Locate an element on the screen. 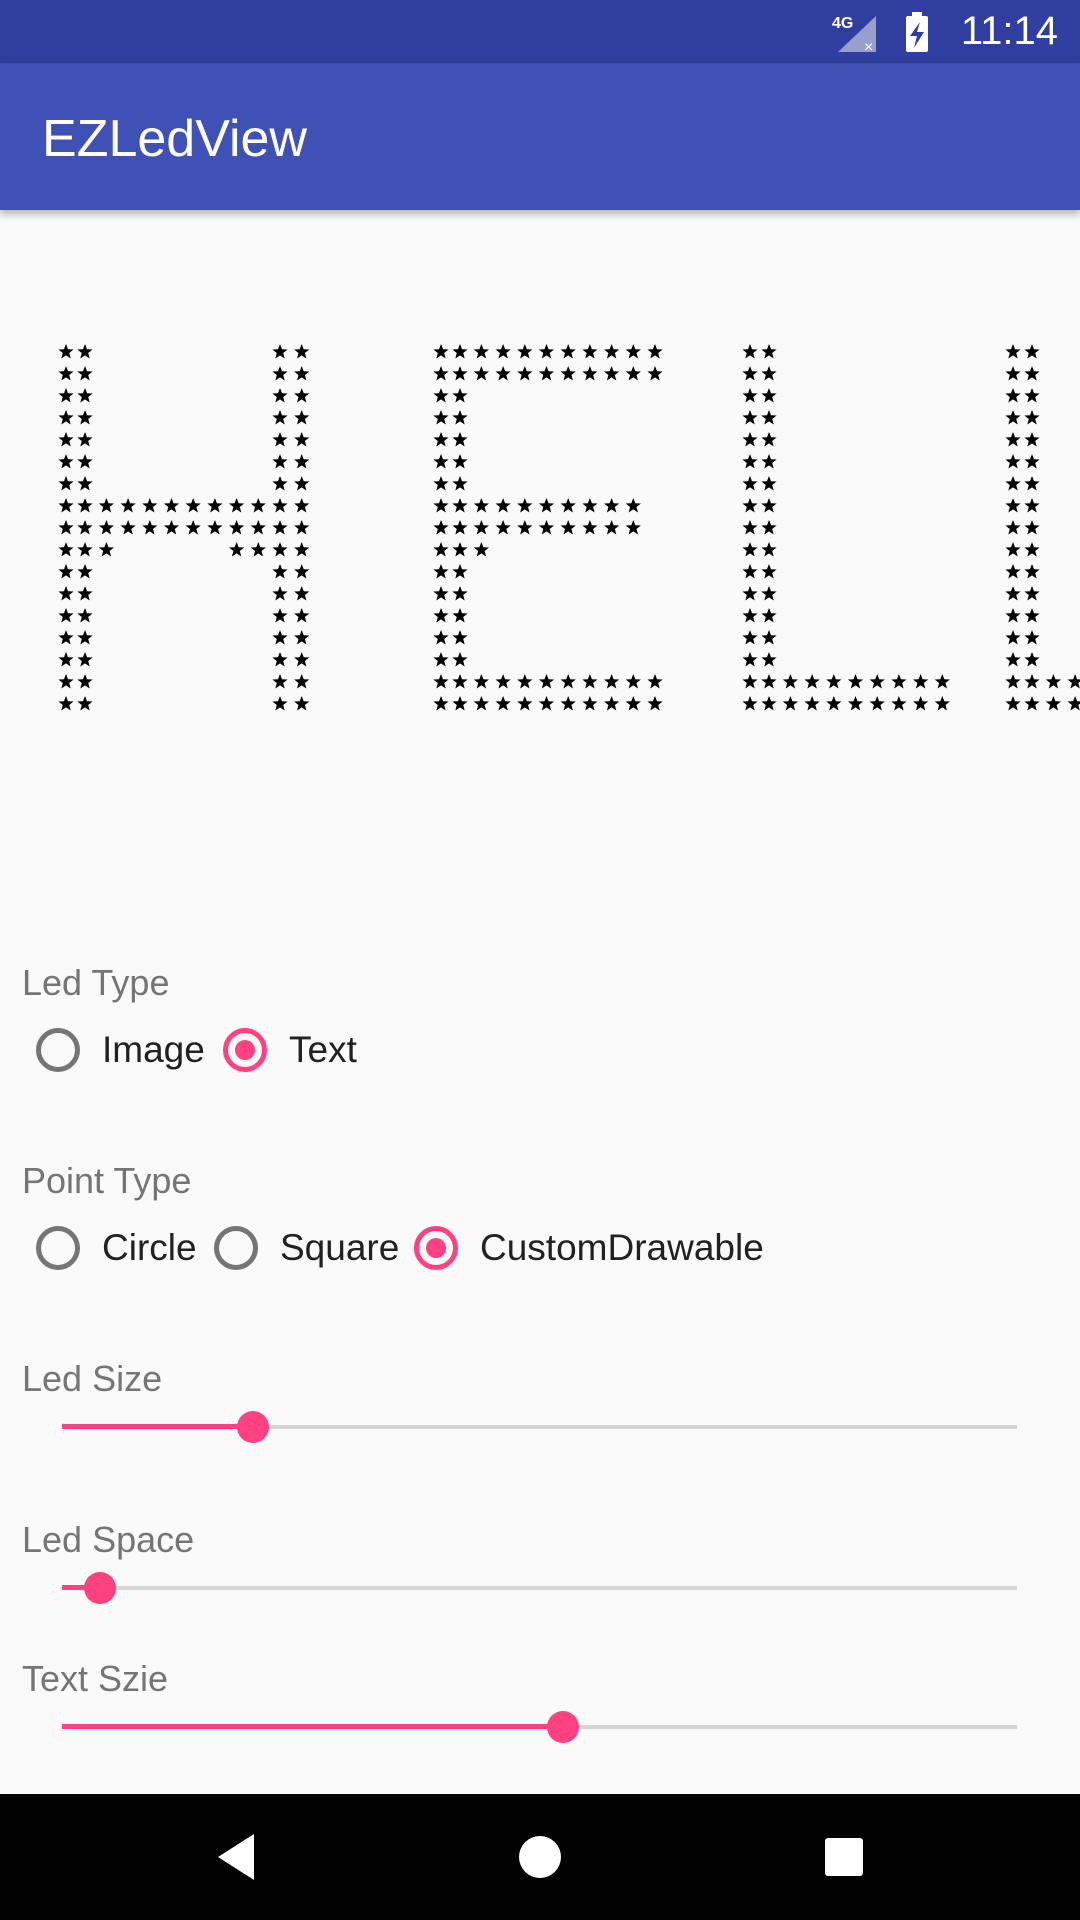 This screenshot has width=1080, height=1920. radio-led-type-image: Image is located at coordinates (120, 1050).